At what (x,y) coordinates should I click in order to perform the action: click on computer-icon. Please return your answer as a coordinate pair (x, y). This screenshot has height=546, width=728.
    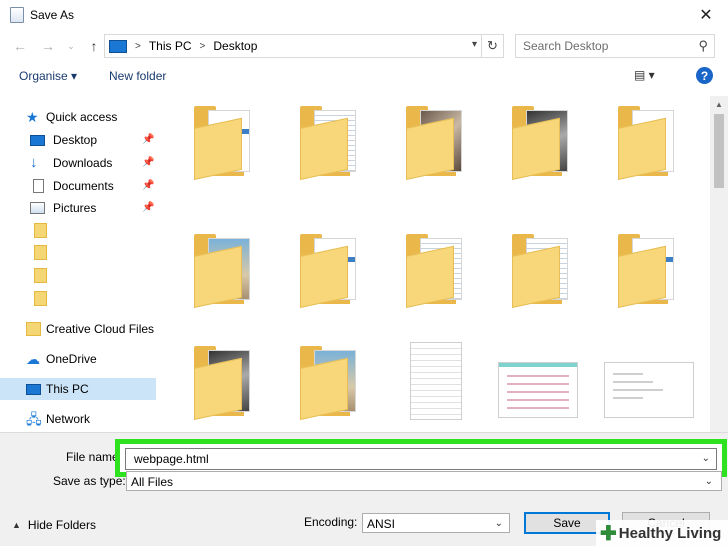
    Looking at the image, I should click on (33, 389).